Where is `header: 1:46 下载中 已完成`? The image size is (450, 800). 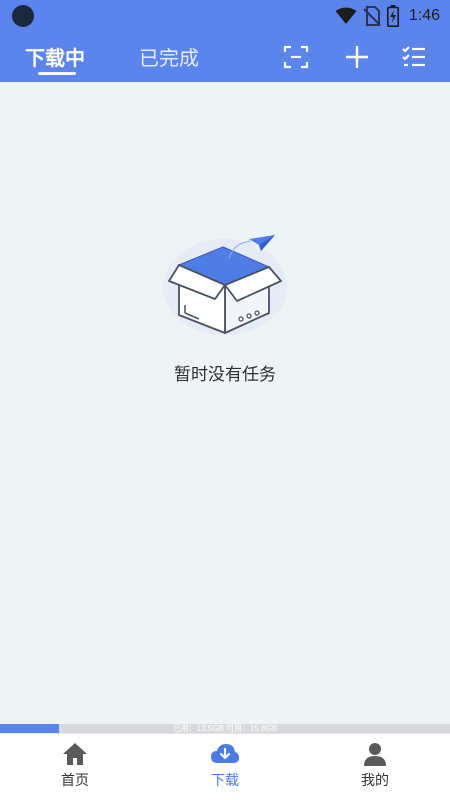 header: 1:46 下载中 已完成 is located at coordinates (225, 41).